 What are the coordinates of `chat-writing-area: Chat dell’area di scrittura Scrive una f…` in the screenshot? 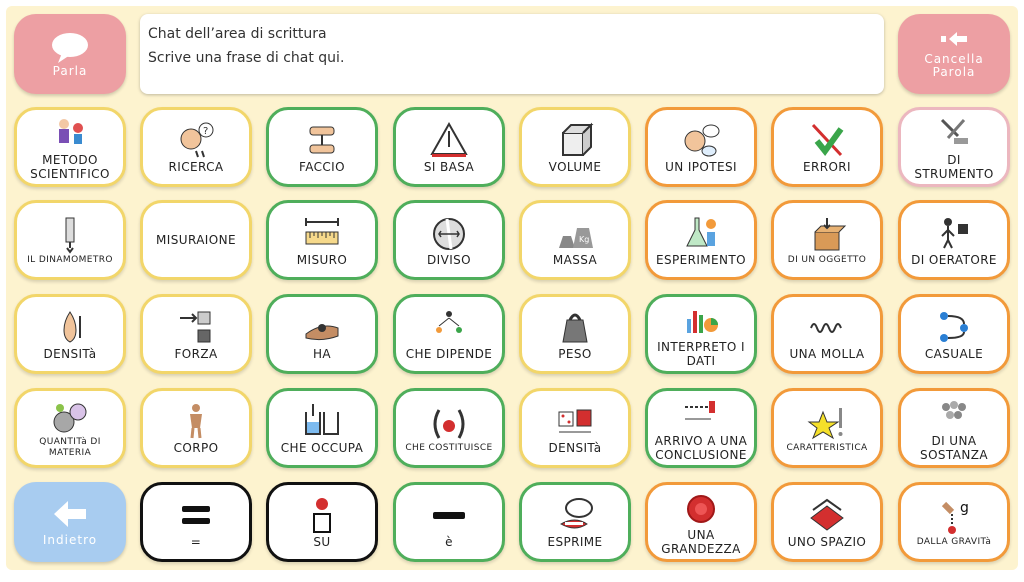 It's located at (512, 54).